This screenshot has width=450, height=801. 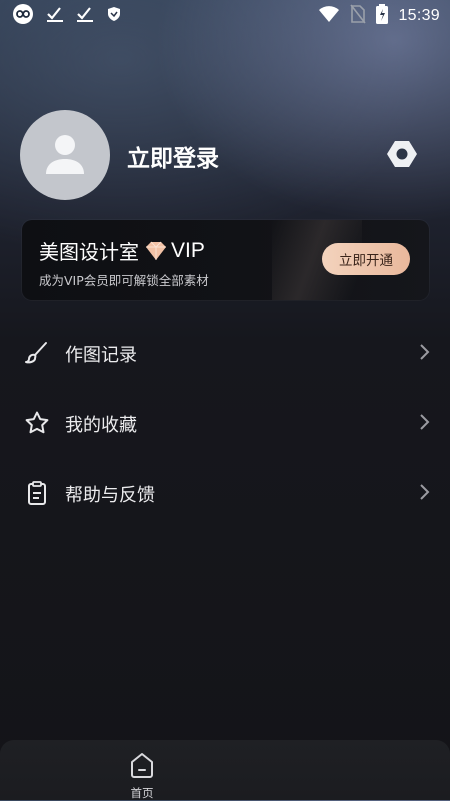 I want to click on vip-subtitle: 成为VIP会员即可解锁全部素材, so click(x=124, y=280).